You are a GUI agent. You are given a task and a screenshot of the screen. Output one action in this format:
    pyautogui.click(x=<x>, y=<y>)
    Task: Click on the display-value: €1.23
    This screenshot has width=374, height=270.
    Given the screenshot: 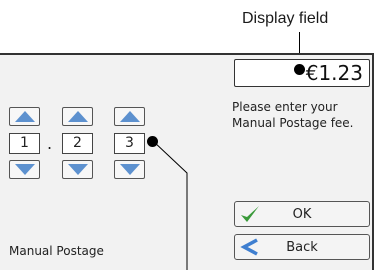 What is the action you would take?
    pyautogui.click(x=334, y=73)
    